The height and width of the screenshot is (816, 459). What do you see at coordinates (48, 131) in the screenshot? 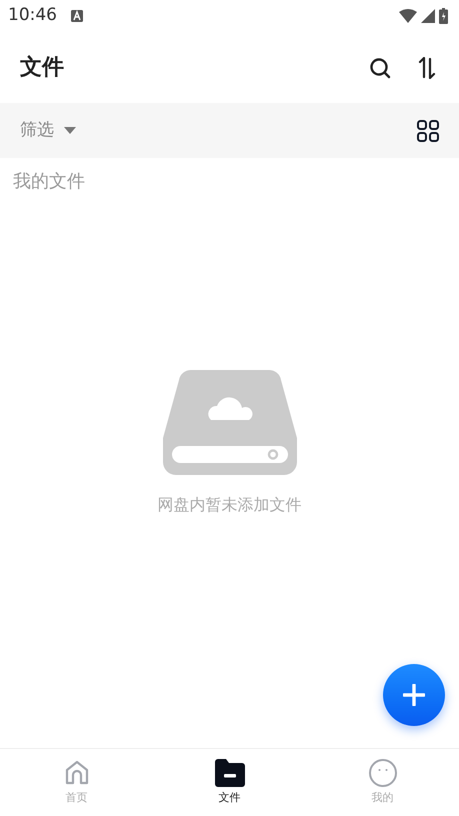
I see `filter-dropdown: 筛选` at bounding box center [48, 131].